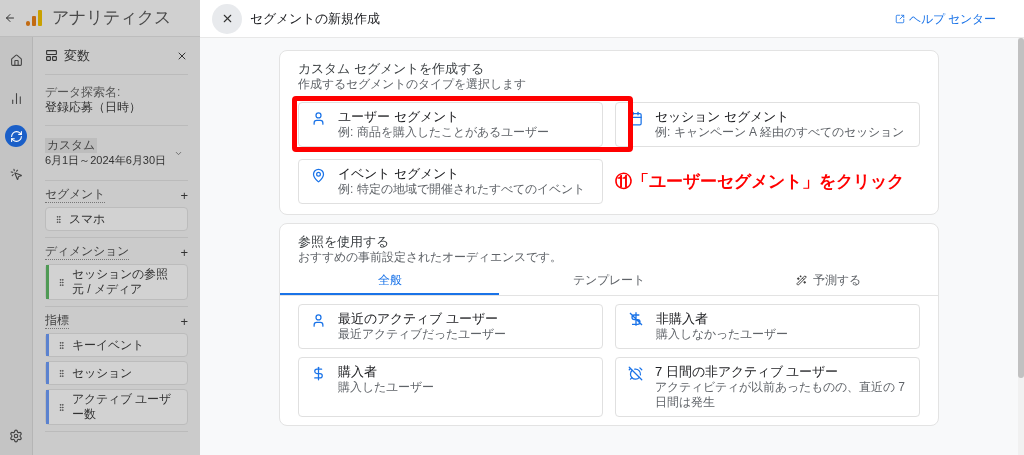  Describe the element at coordinates (16, 98) in the screenshot. I see `bar-chart-icon` at that location.